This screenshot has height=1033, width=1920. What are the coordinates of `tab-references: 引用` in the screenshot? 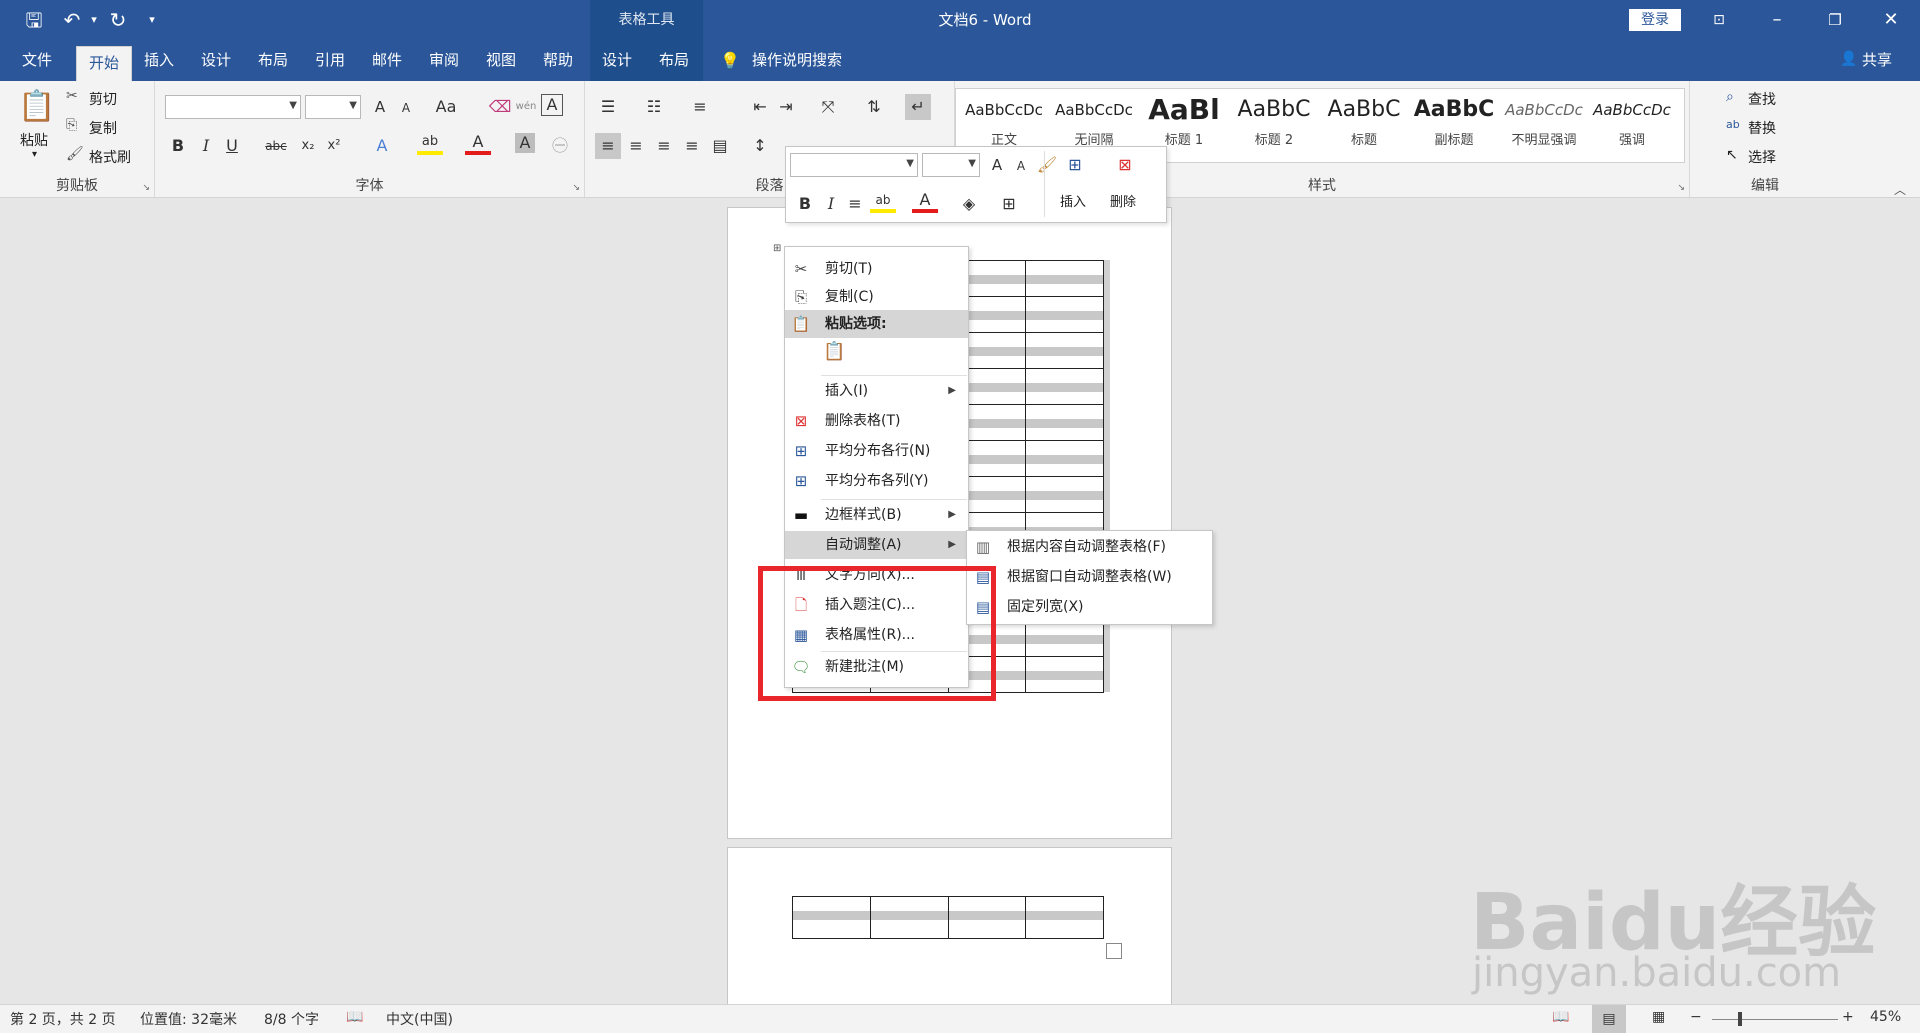 It's located at (330, 60).